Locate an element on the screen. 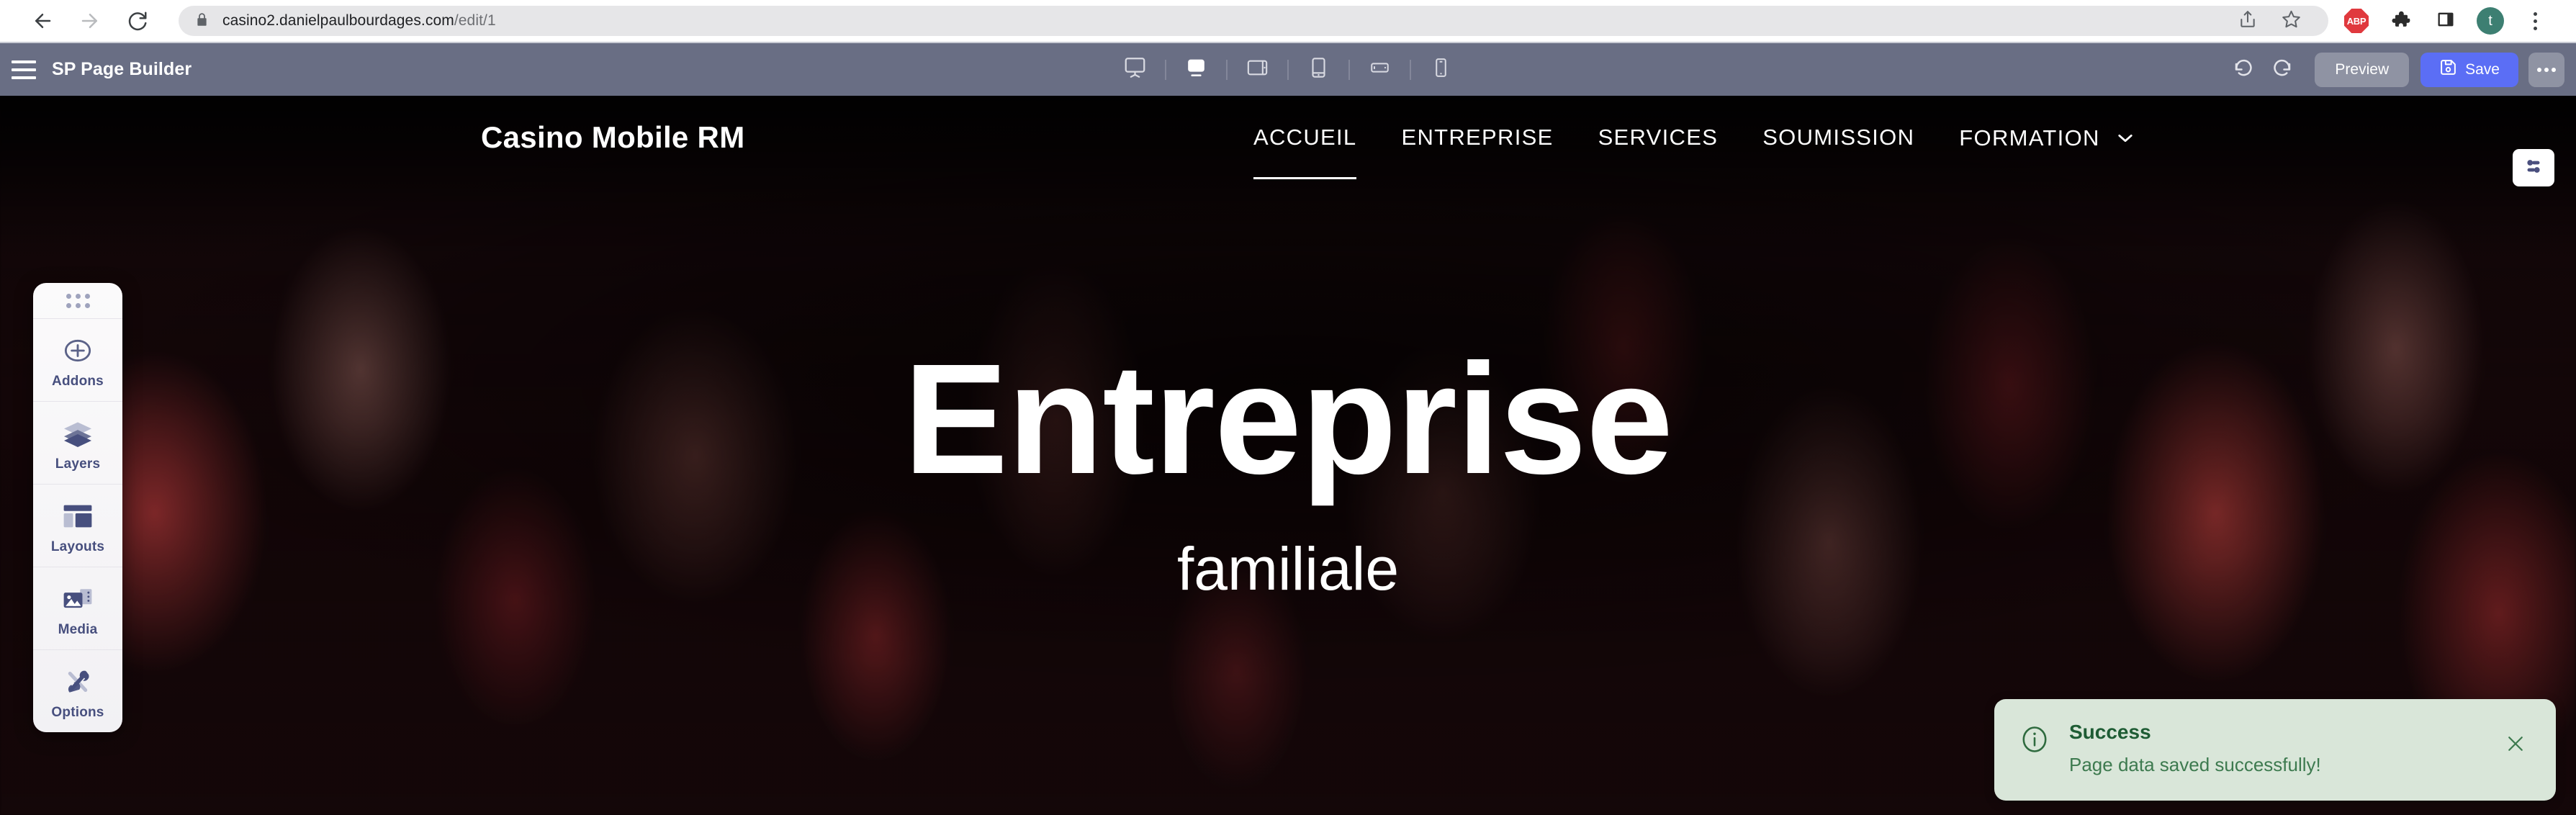 This screenshot has height=815, width=2576. section-settings-button is located at coordinates (2533, 167).